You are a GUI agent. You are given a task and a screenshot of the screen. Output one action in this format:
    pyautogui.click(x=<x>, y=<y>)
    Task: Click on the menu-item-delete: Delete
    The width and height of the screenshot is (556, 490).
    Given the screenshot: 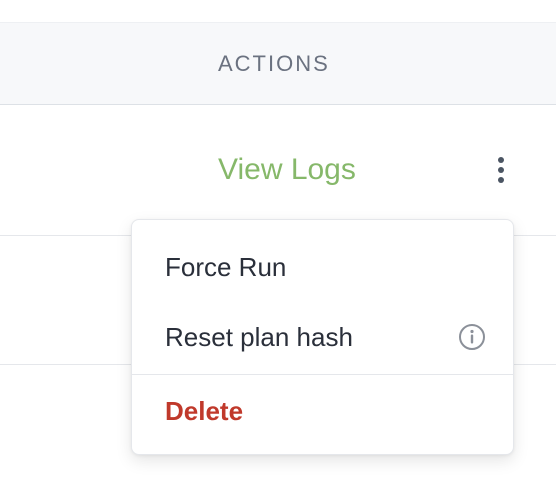 What is the action you would take?
    pyautogui.click(x=322, y=411)
    